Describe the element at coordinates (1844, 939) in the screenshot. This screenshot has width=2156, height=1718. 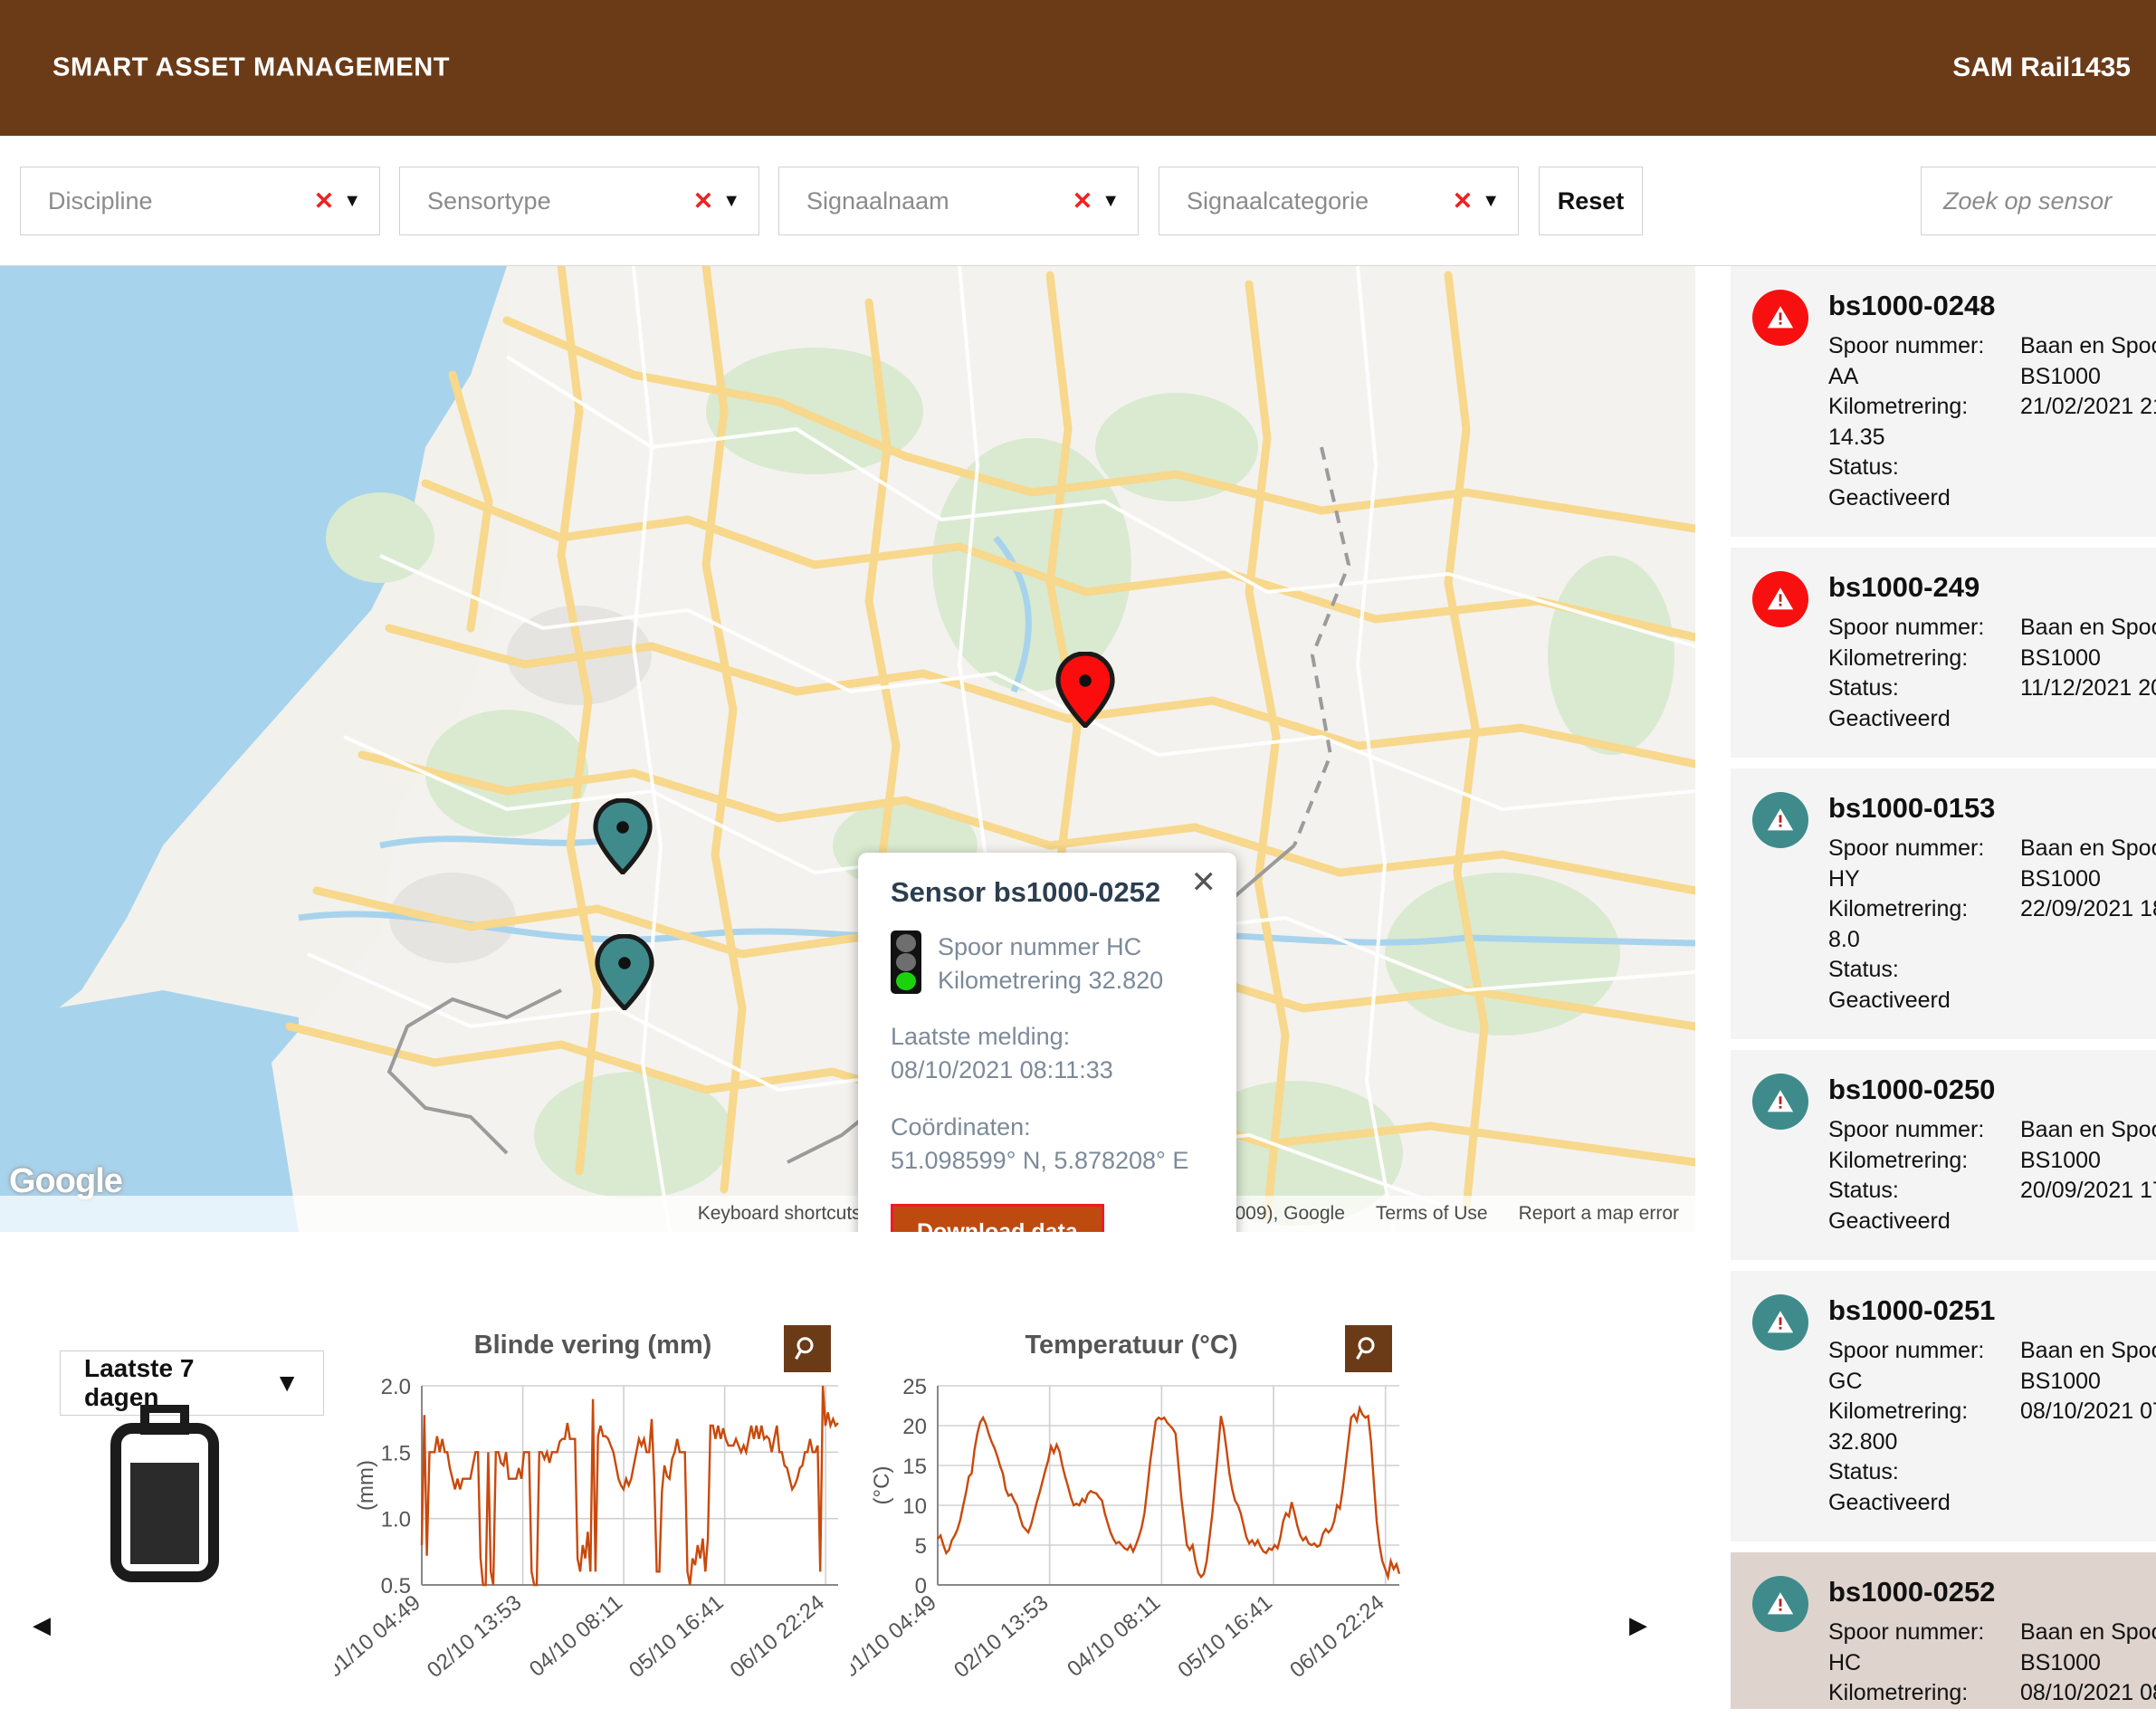
I see `kilometrering-value: 8.0` at that location.